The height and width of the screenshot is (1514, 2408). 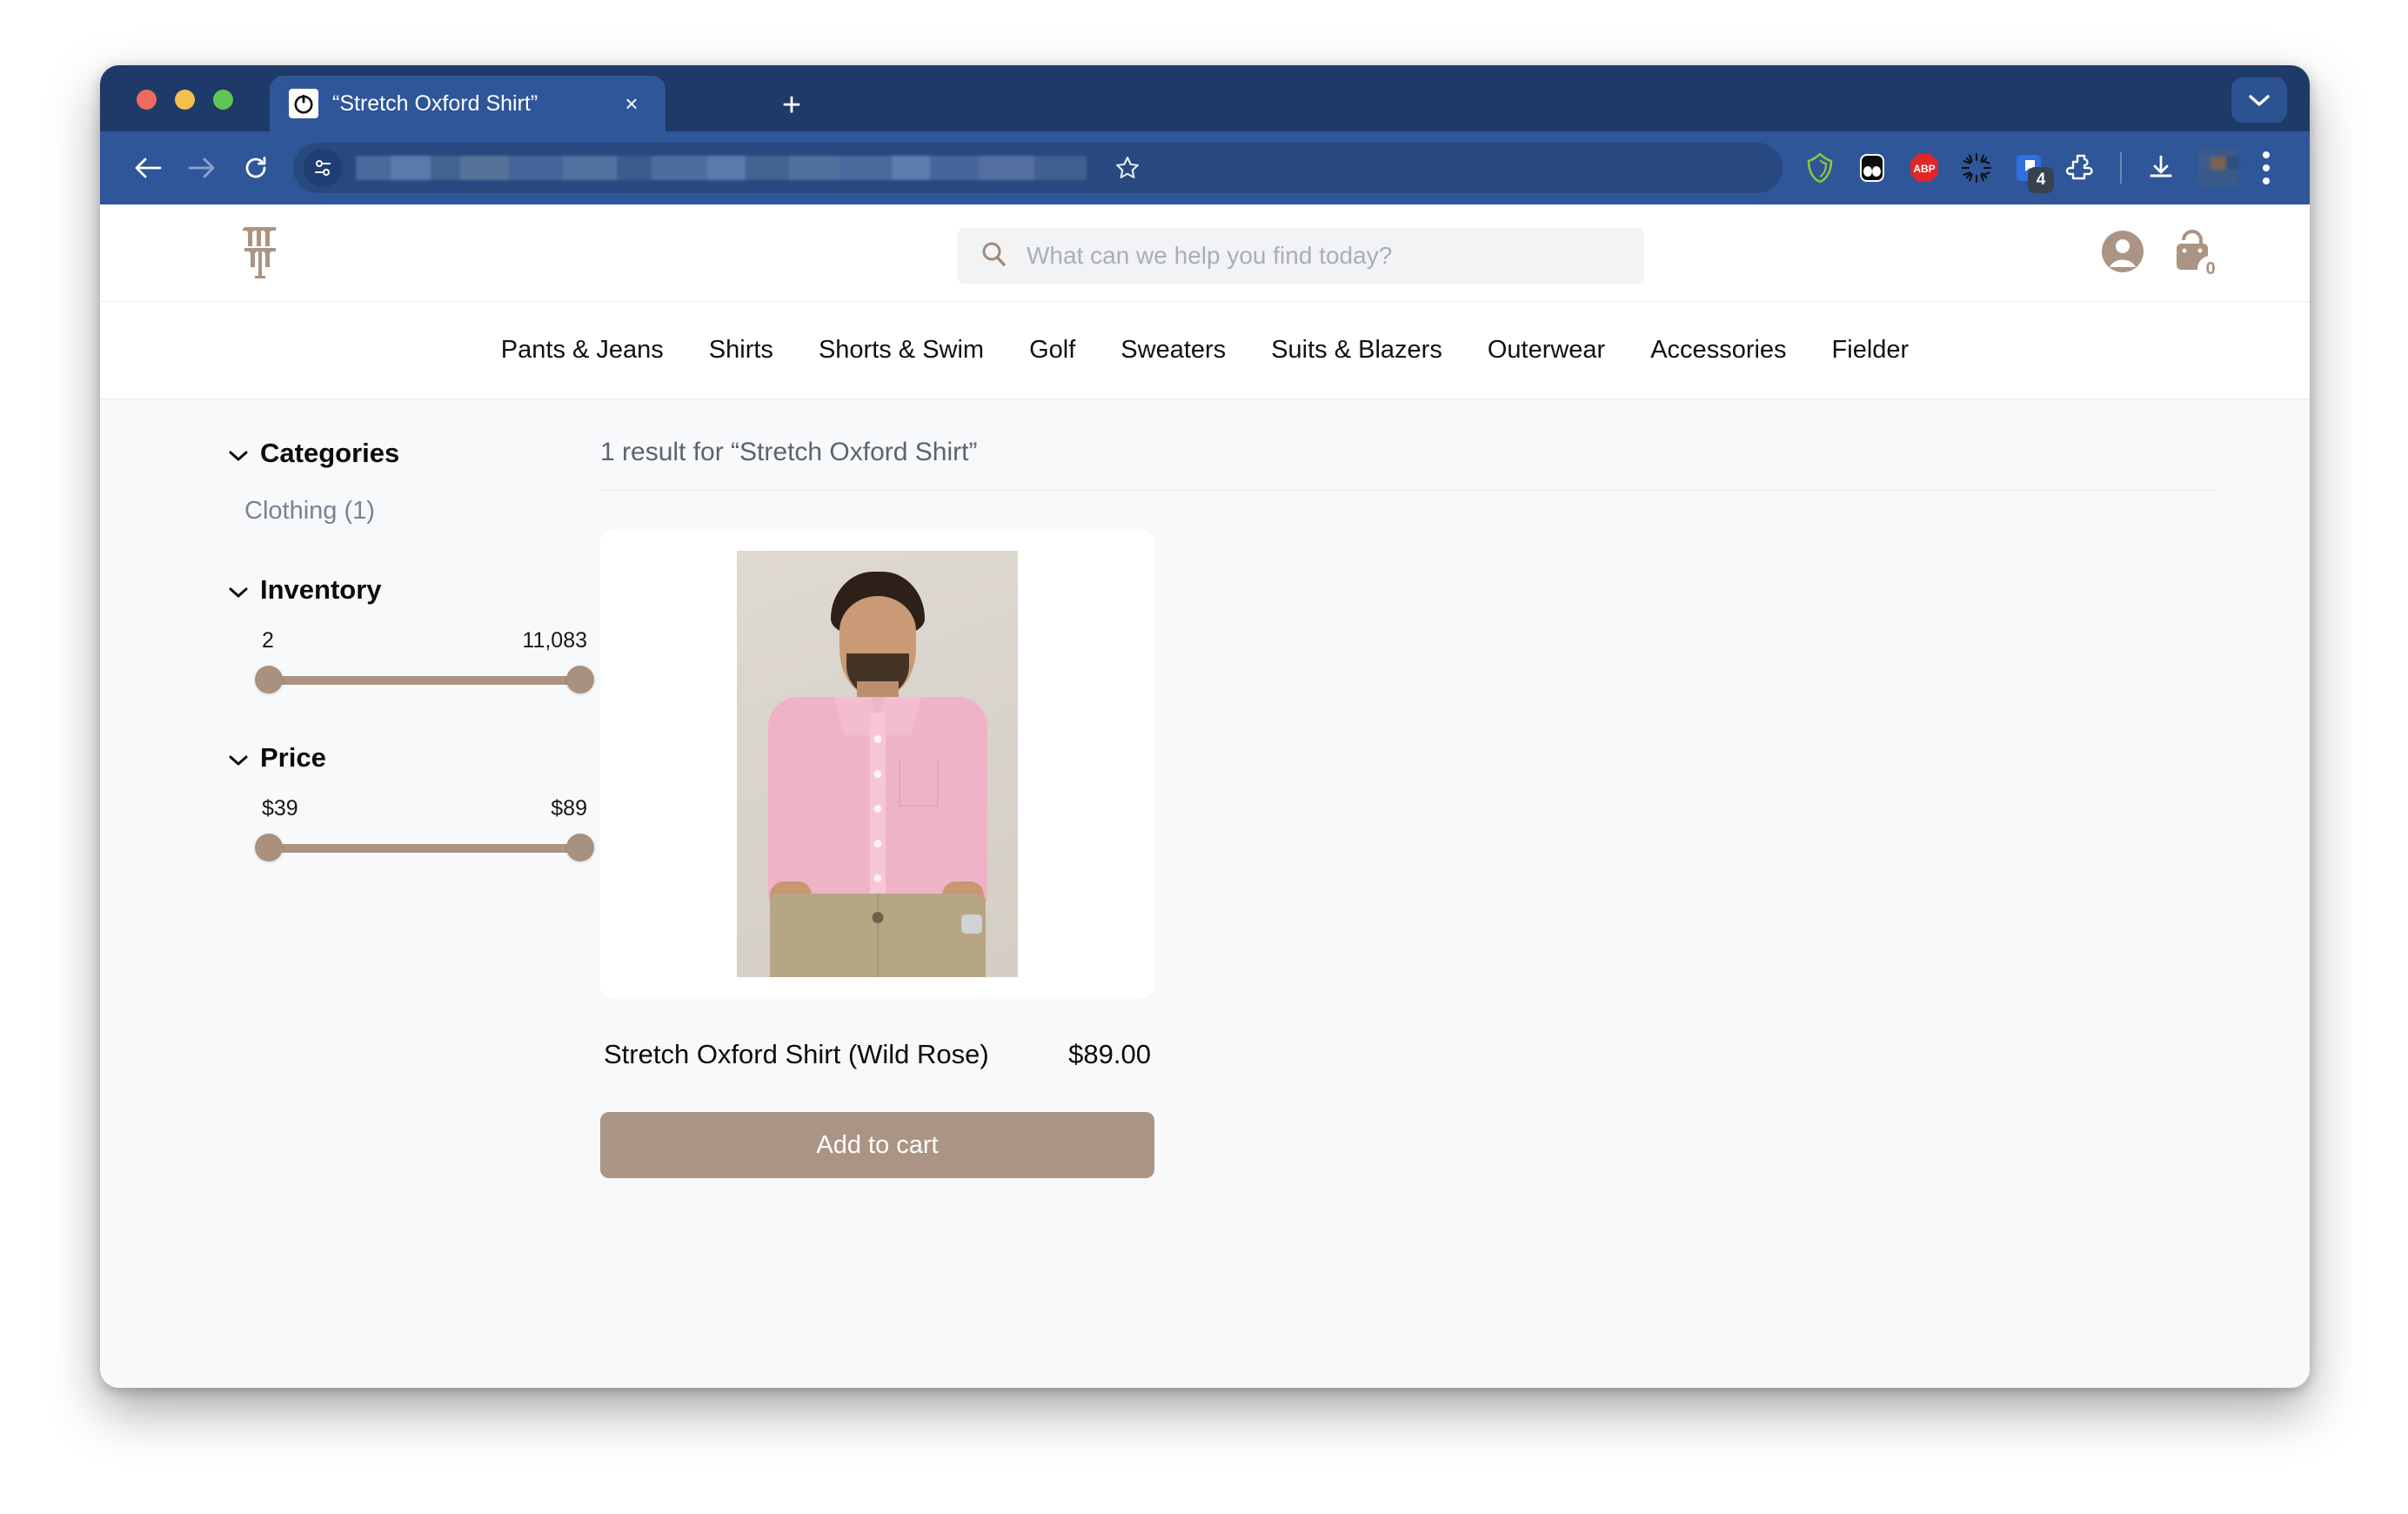 What do you see at coordinates (1408, 464) in the screenshot?
I see `result-count-text: 1 result for “Stretch Oxford Shirt”` at bounding box center [1408, 464].